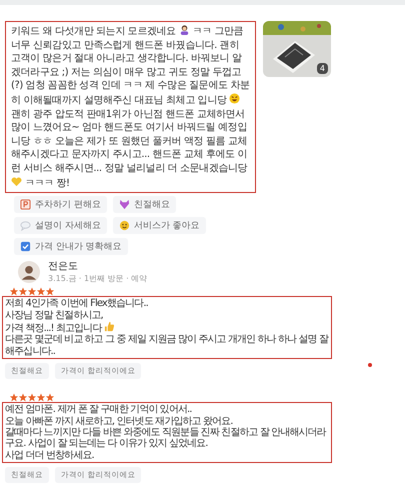  What do you see at coordinates (152, 205) in the screenshot?
I see `tag-label: 친절해요` at bounding box center [152, 205].